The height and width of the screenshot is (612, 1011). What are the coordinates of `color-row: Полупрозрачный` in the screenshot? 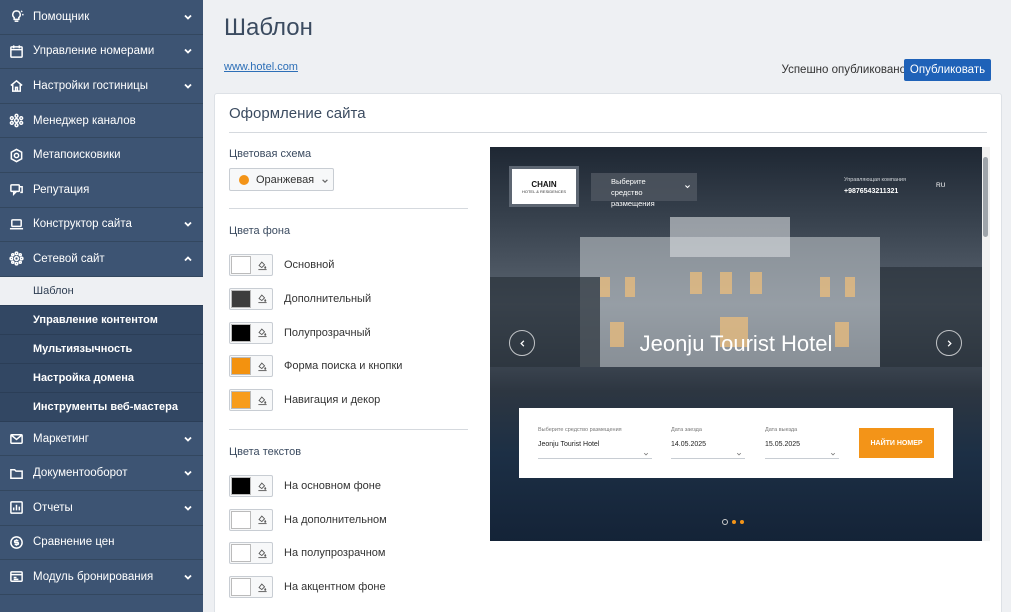 It's located at (300, 332).